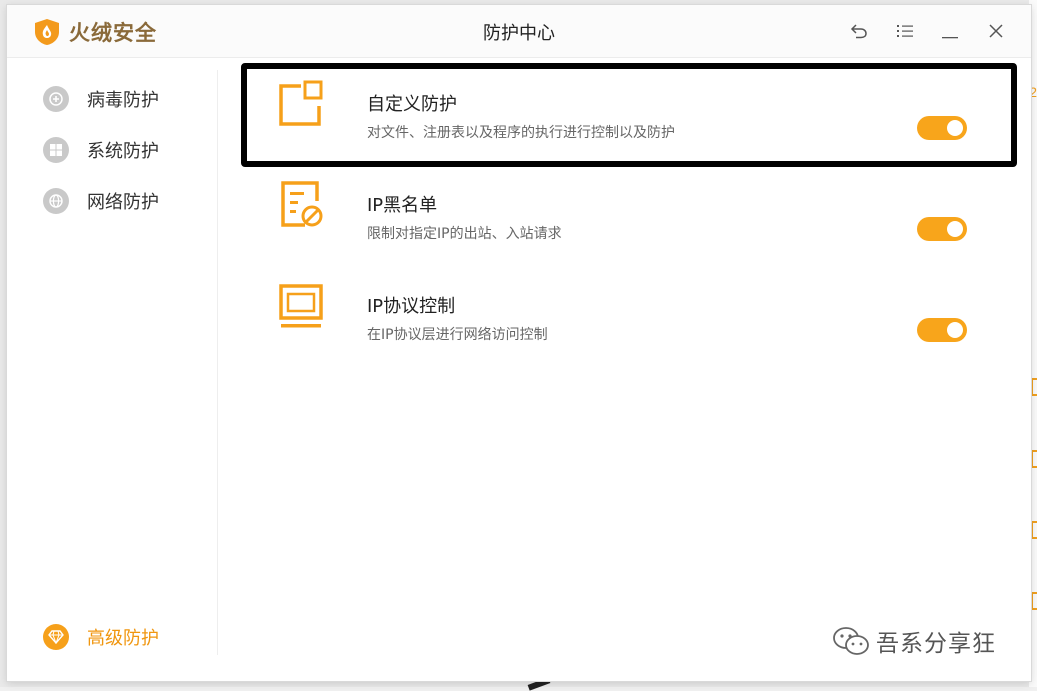 The width and height of the screenshot is (1037, 691). What do you see at coordinates (56, 150) in the screenshot?
I see `windows-icon` at bounding box center [56, 150].